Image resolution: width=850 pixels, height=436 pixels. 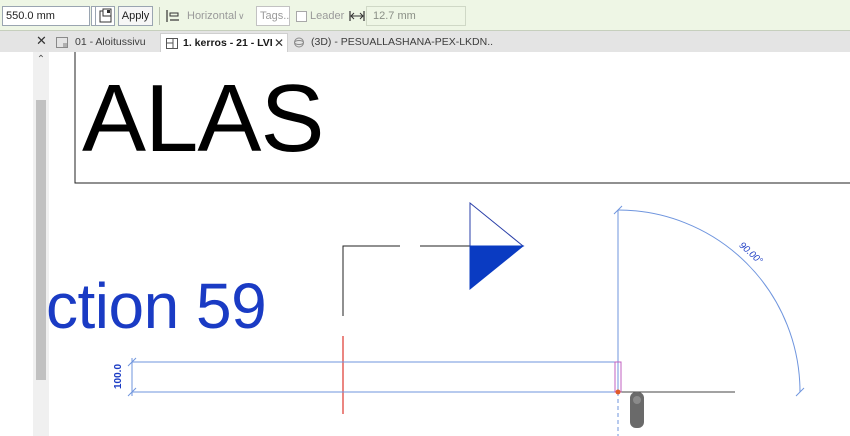 I want to click on dimension-value: 100.0, so click(x=120, y=374).